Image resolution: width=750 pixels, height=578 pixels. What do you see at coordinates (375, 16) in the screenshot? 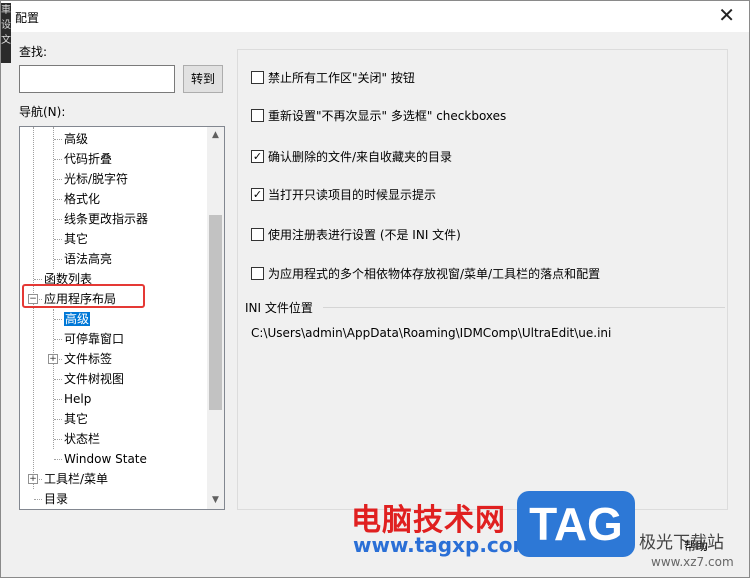
I see `title-bar: 配置 ✕` at bounding box center [375, 16].